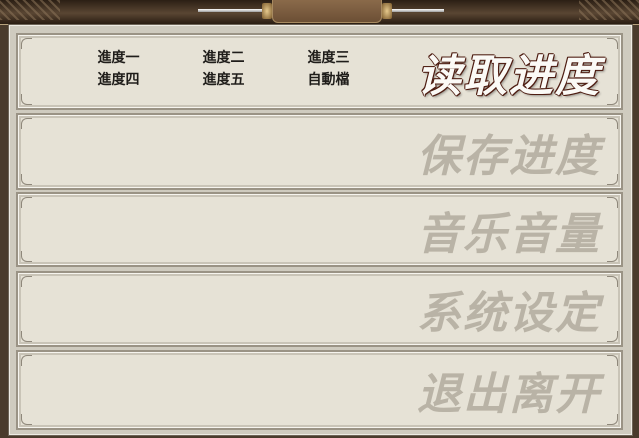 This screenshot has width=639, height=438. Describe the element at coordinates (223, 80) in the screenshot. I see `save-slot-5: 進度五` at that location.